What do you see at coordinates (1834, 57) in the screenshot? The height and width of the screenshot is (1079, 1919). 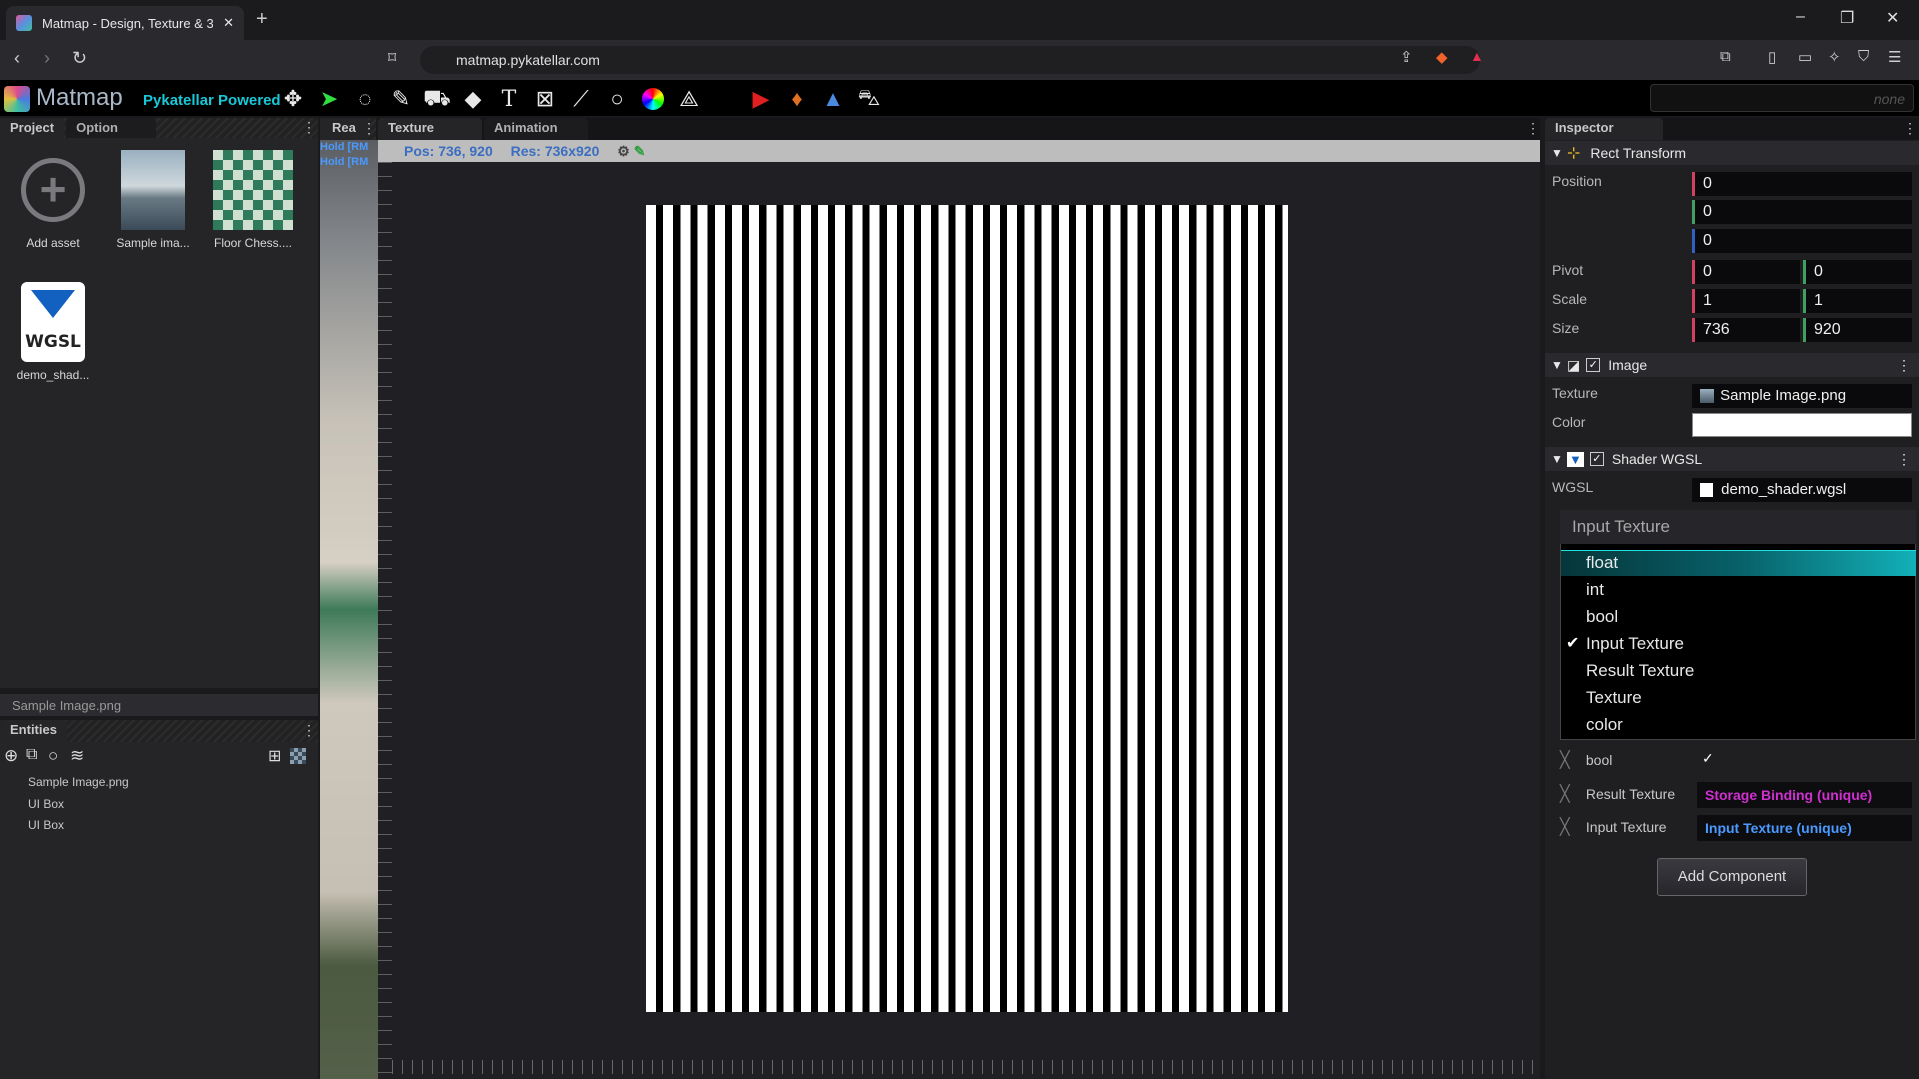 I see `leo-icon: ✧` at bounding box center [1834, 57].